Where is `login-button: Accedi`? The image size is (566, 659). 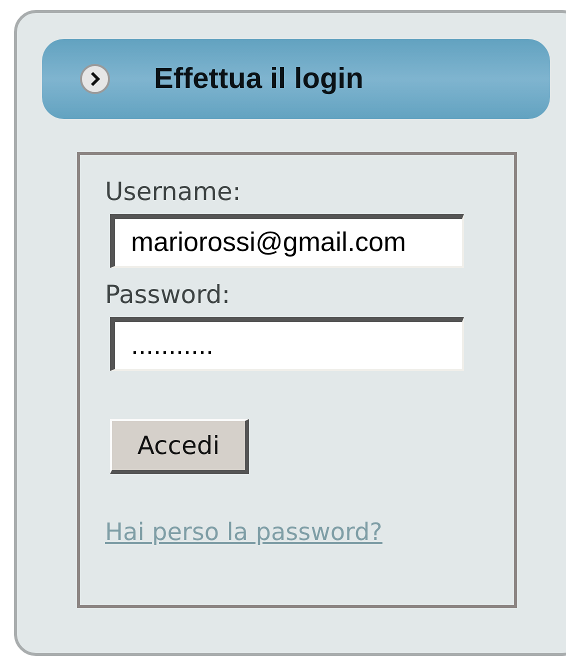 login-button: Accedi is located at coordinates (179, 446).